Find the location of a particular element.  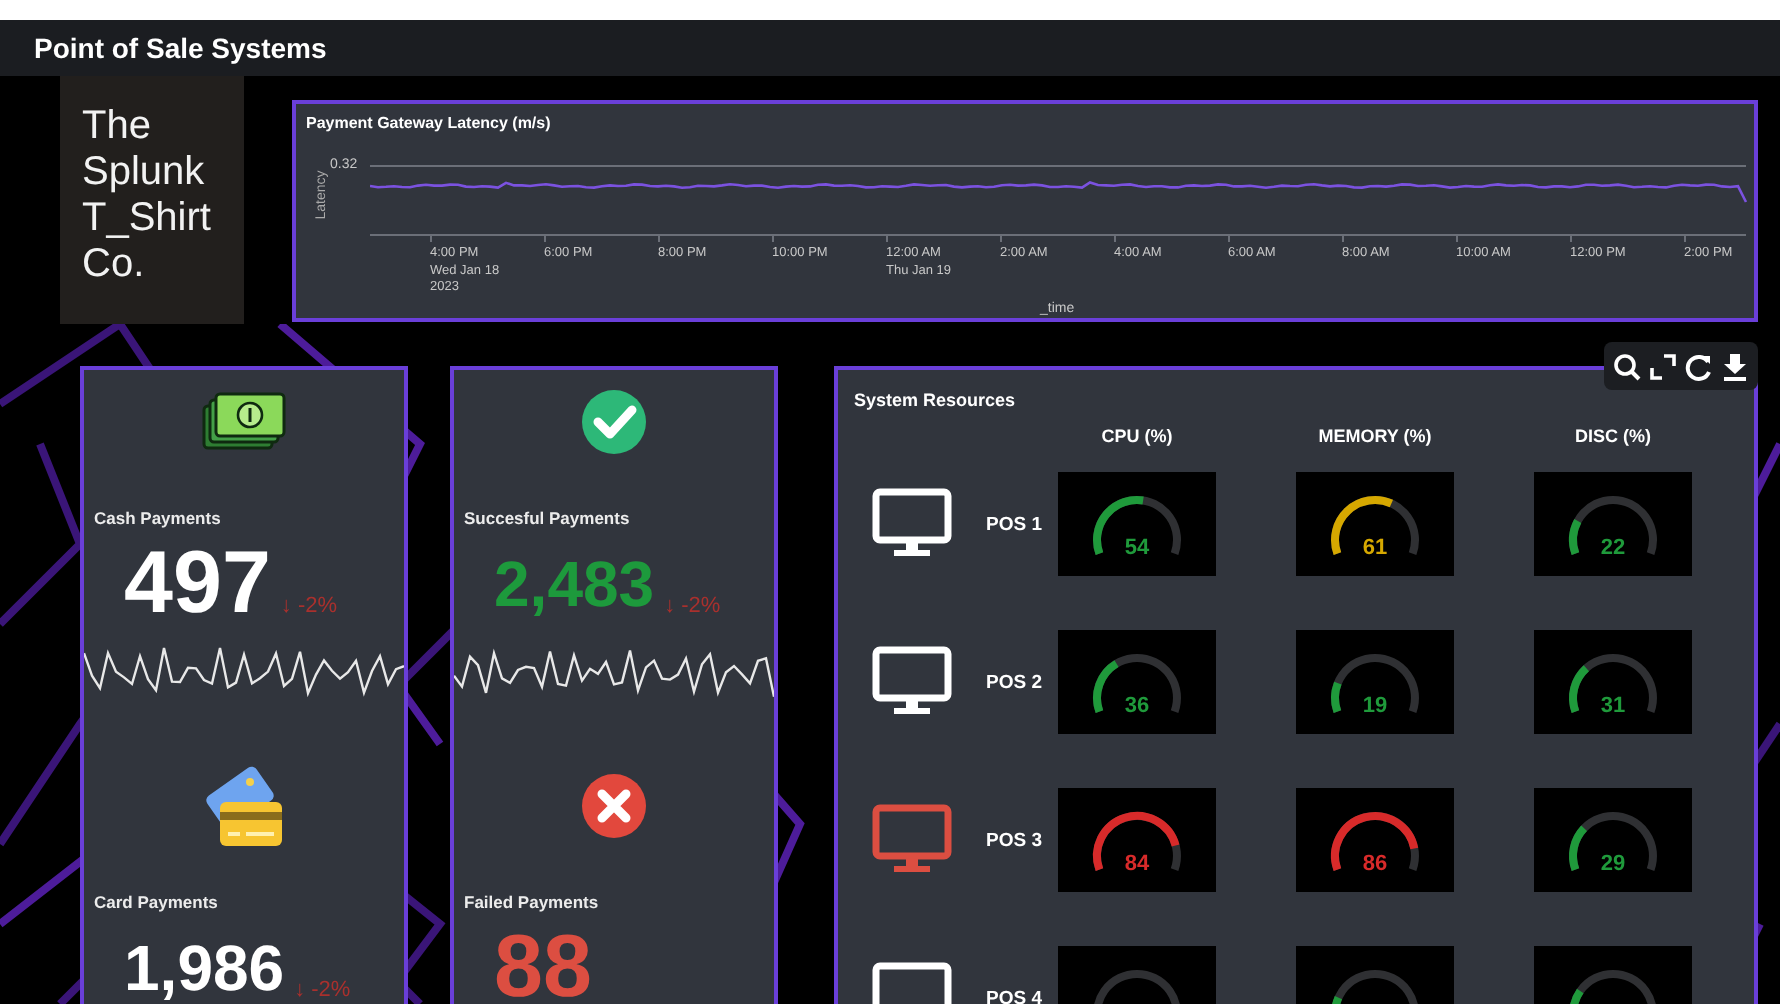

gauge-value: 86 is located at coordinates (1375, 864).